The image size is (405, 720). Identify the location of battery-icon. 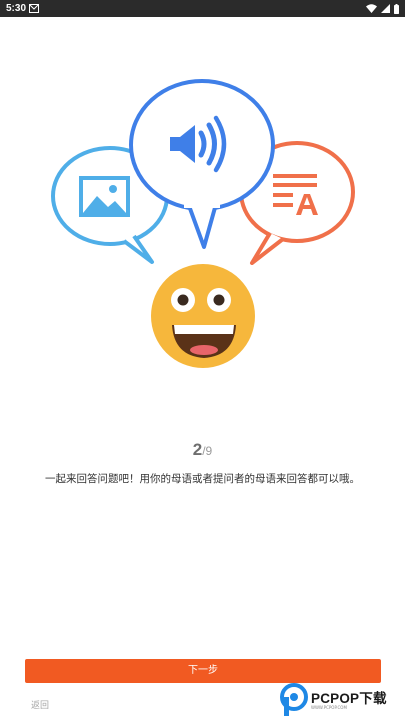
(396, 8).